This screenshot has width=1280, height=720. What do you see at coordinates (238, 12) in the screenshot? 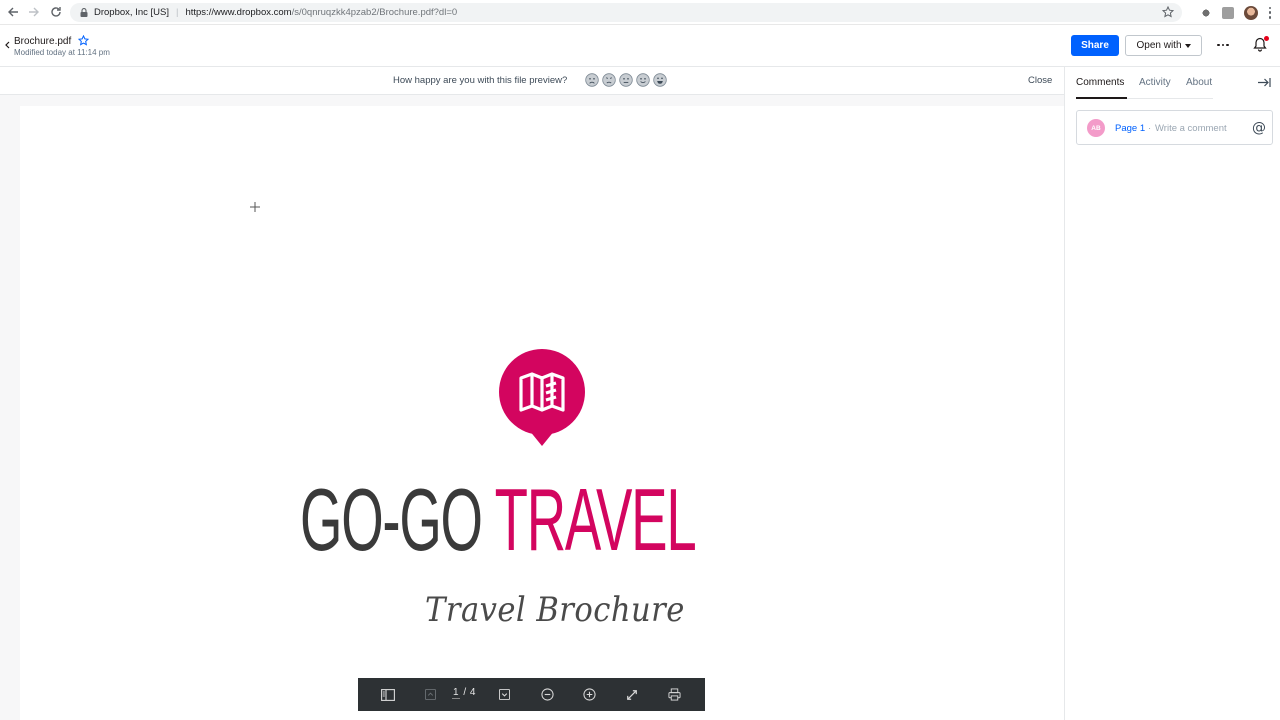
I see `url-host: https://www.dropbox.com` at bounding box center [238, 12].